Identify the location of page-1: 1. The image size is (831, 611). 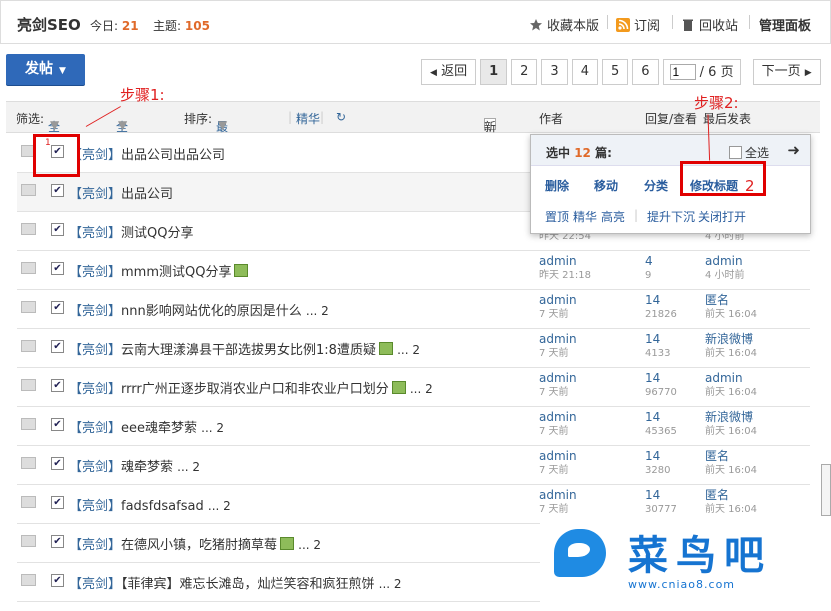
(494, 72).